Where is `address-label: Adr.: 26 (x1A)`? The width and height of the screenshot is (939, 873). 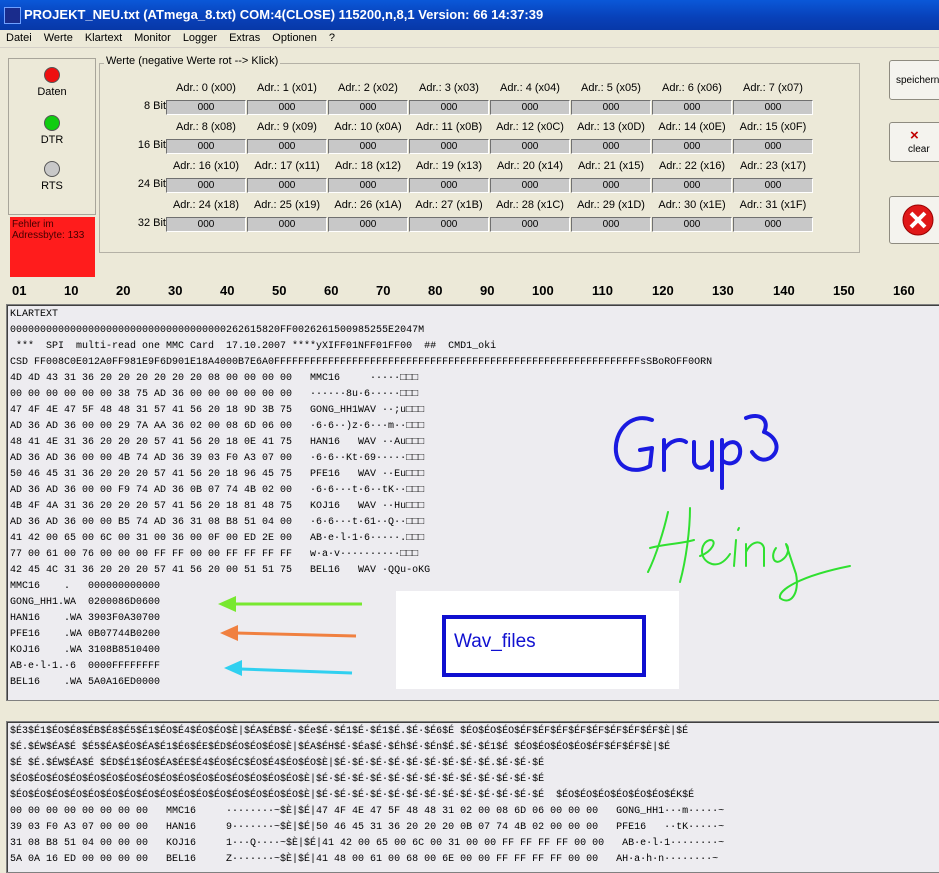 address-label: Adr.: 26 (x1A) is located at coordinates (368, 205).